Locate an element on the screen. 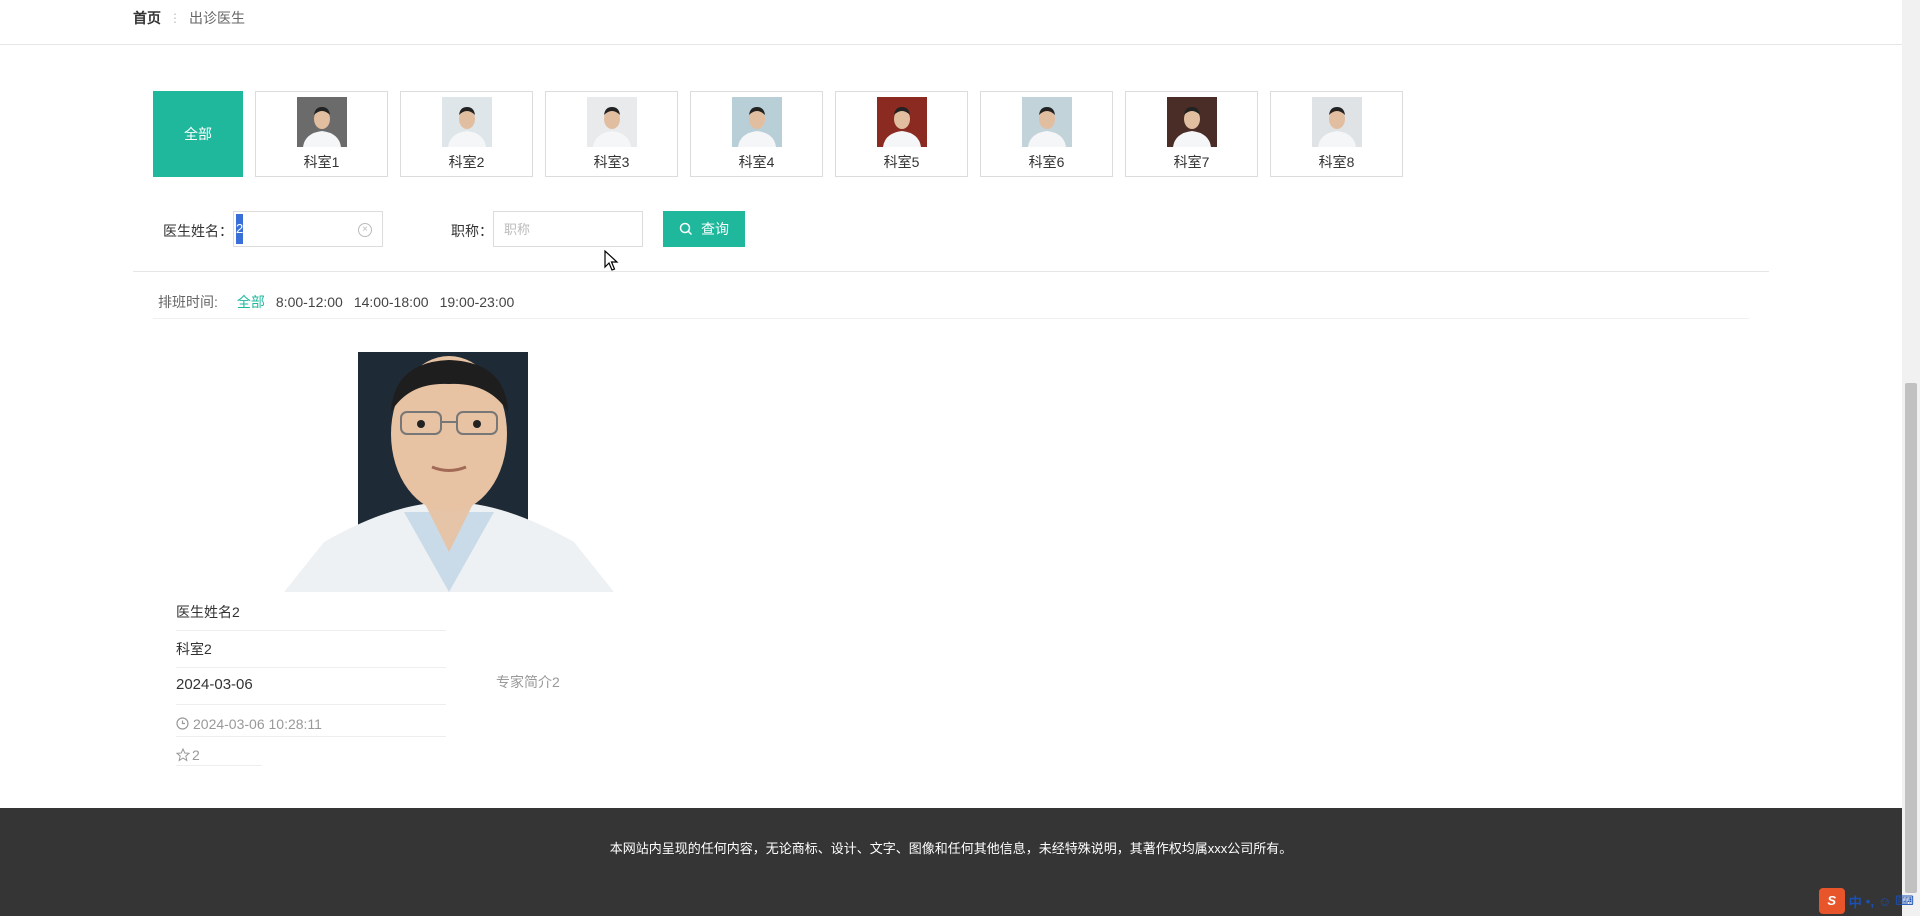  doctor-created-at: 2024-03-06 10:28:11 is located at coordinates (311, 724).